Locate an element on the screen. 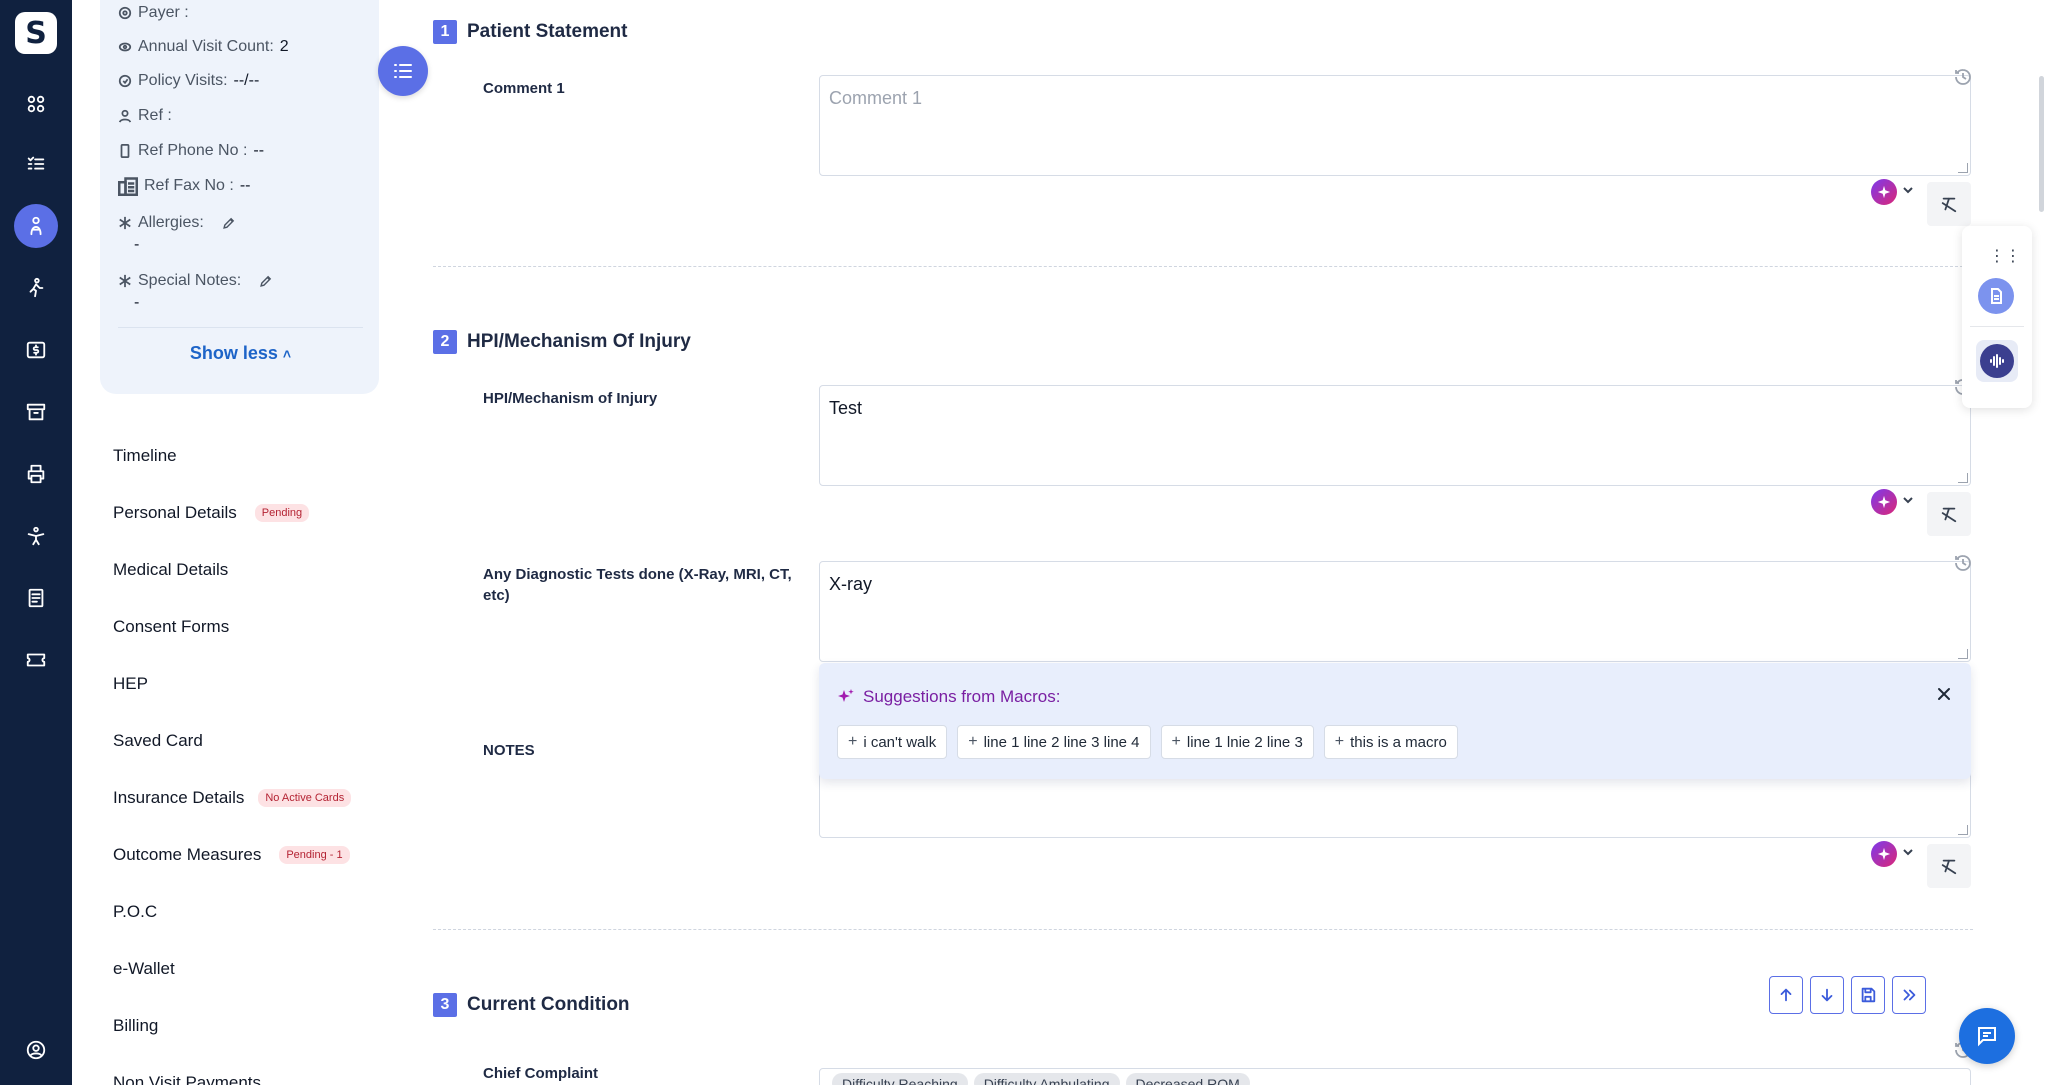  walking-person-icon is located at coordinates (36, 288).